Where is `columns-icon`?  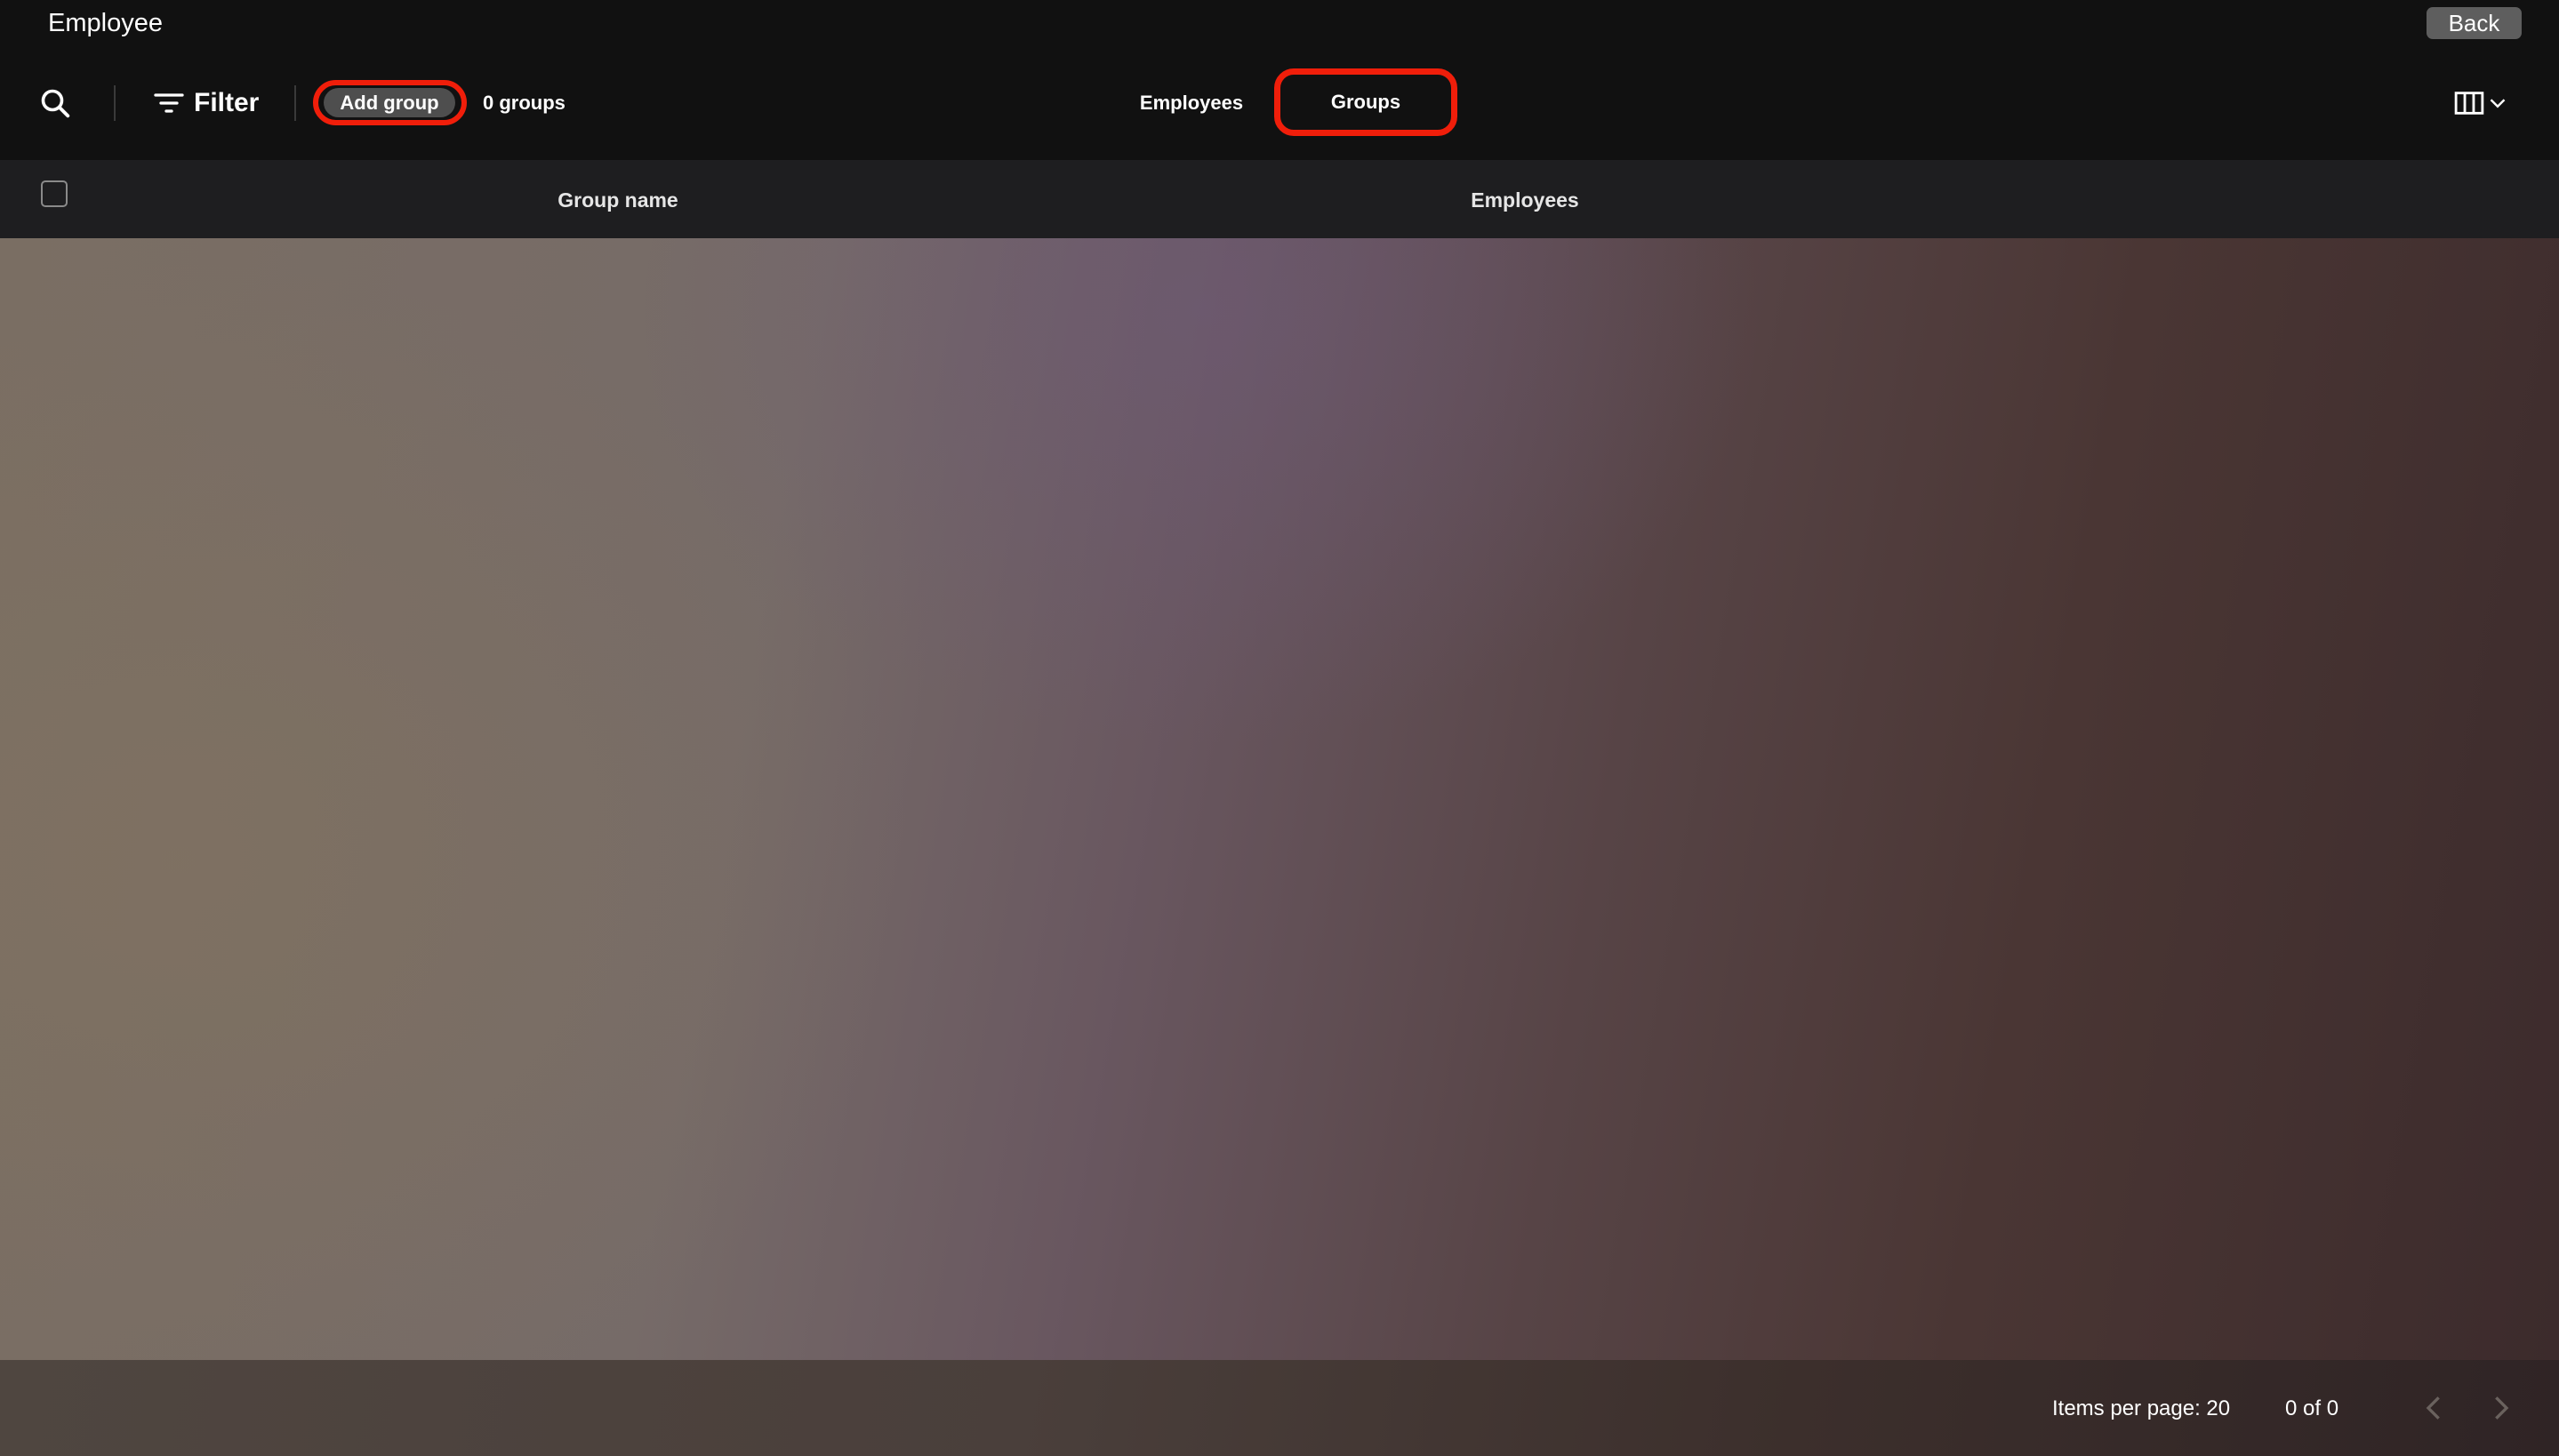 columns-icon is located at coordinates (2469, 103).